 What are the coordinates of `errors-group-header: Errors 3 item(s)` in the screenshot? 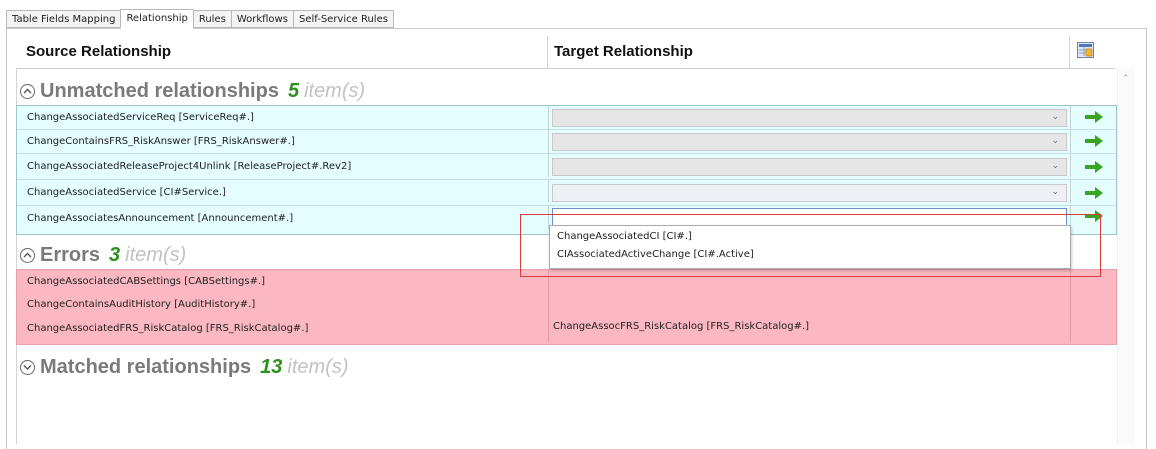 It's located at (101, 255).